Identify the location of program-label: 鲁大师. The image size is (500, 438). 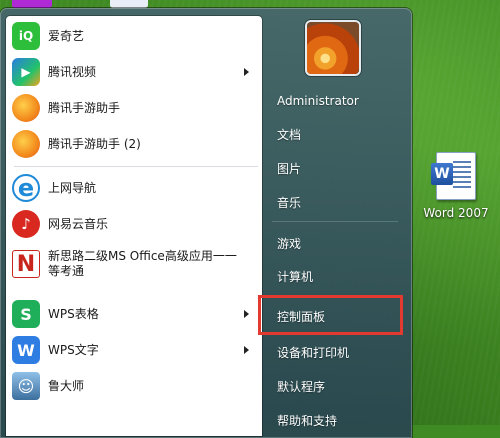
(66, 385).